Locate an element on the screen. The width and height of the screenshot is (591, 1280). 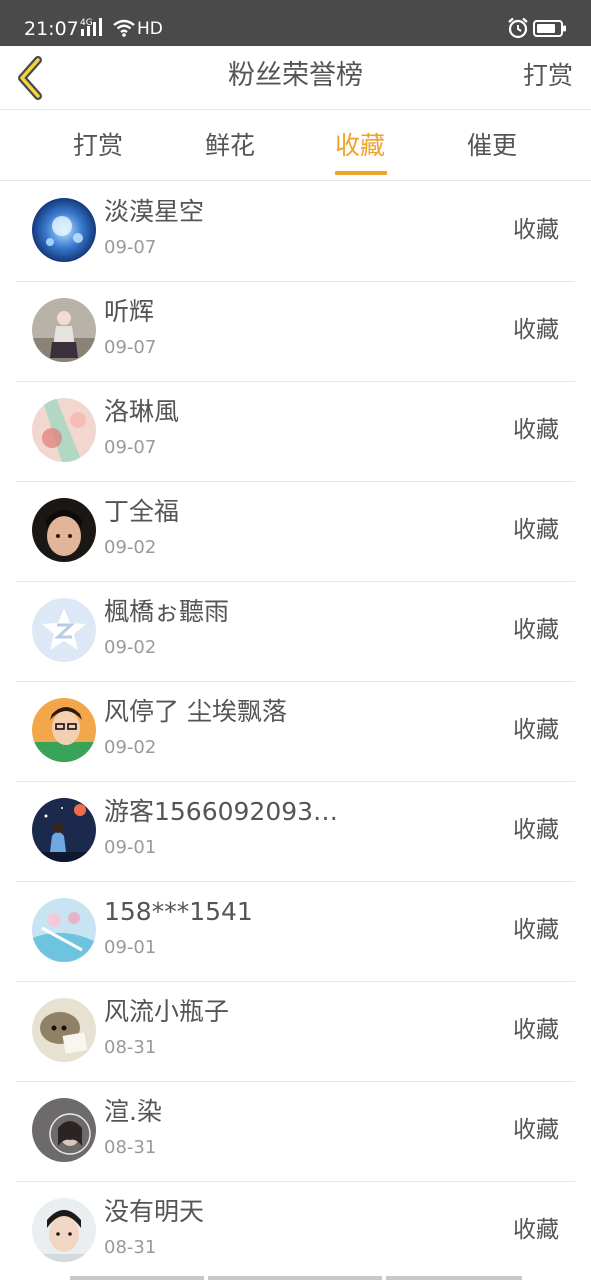
active-tab-indicator is located at coordinates (361, 173).